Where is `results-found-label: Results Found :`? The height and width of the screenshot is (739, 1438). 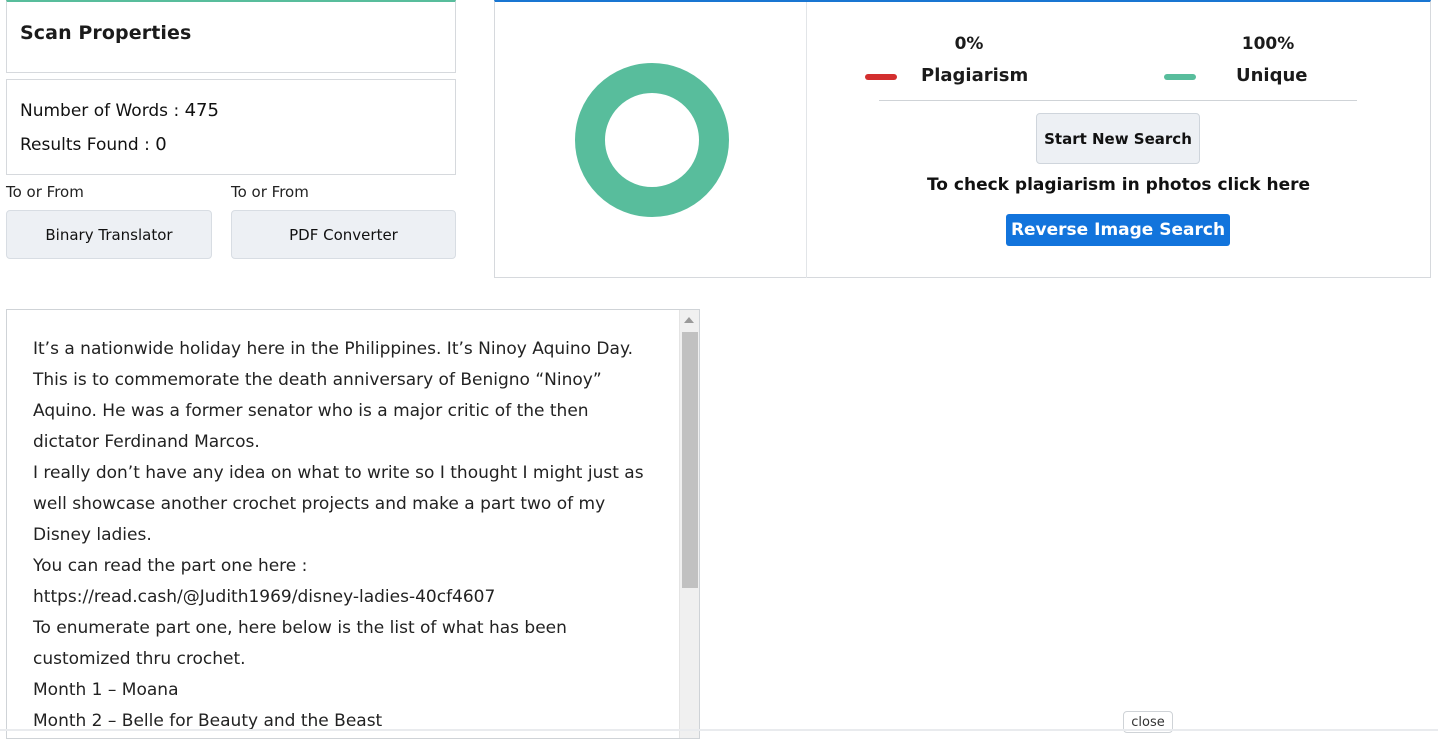
results-found-label: Results Found : is located at coordinates (88, 145).